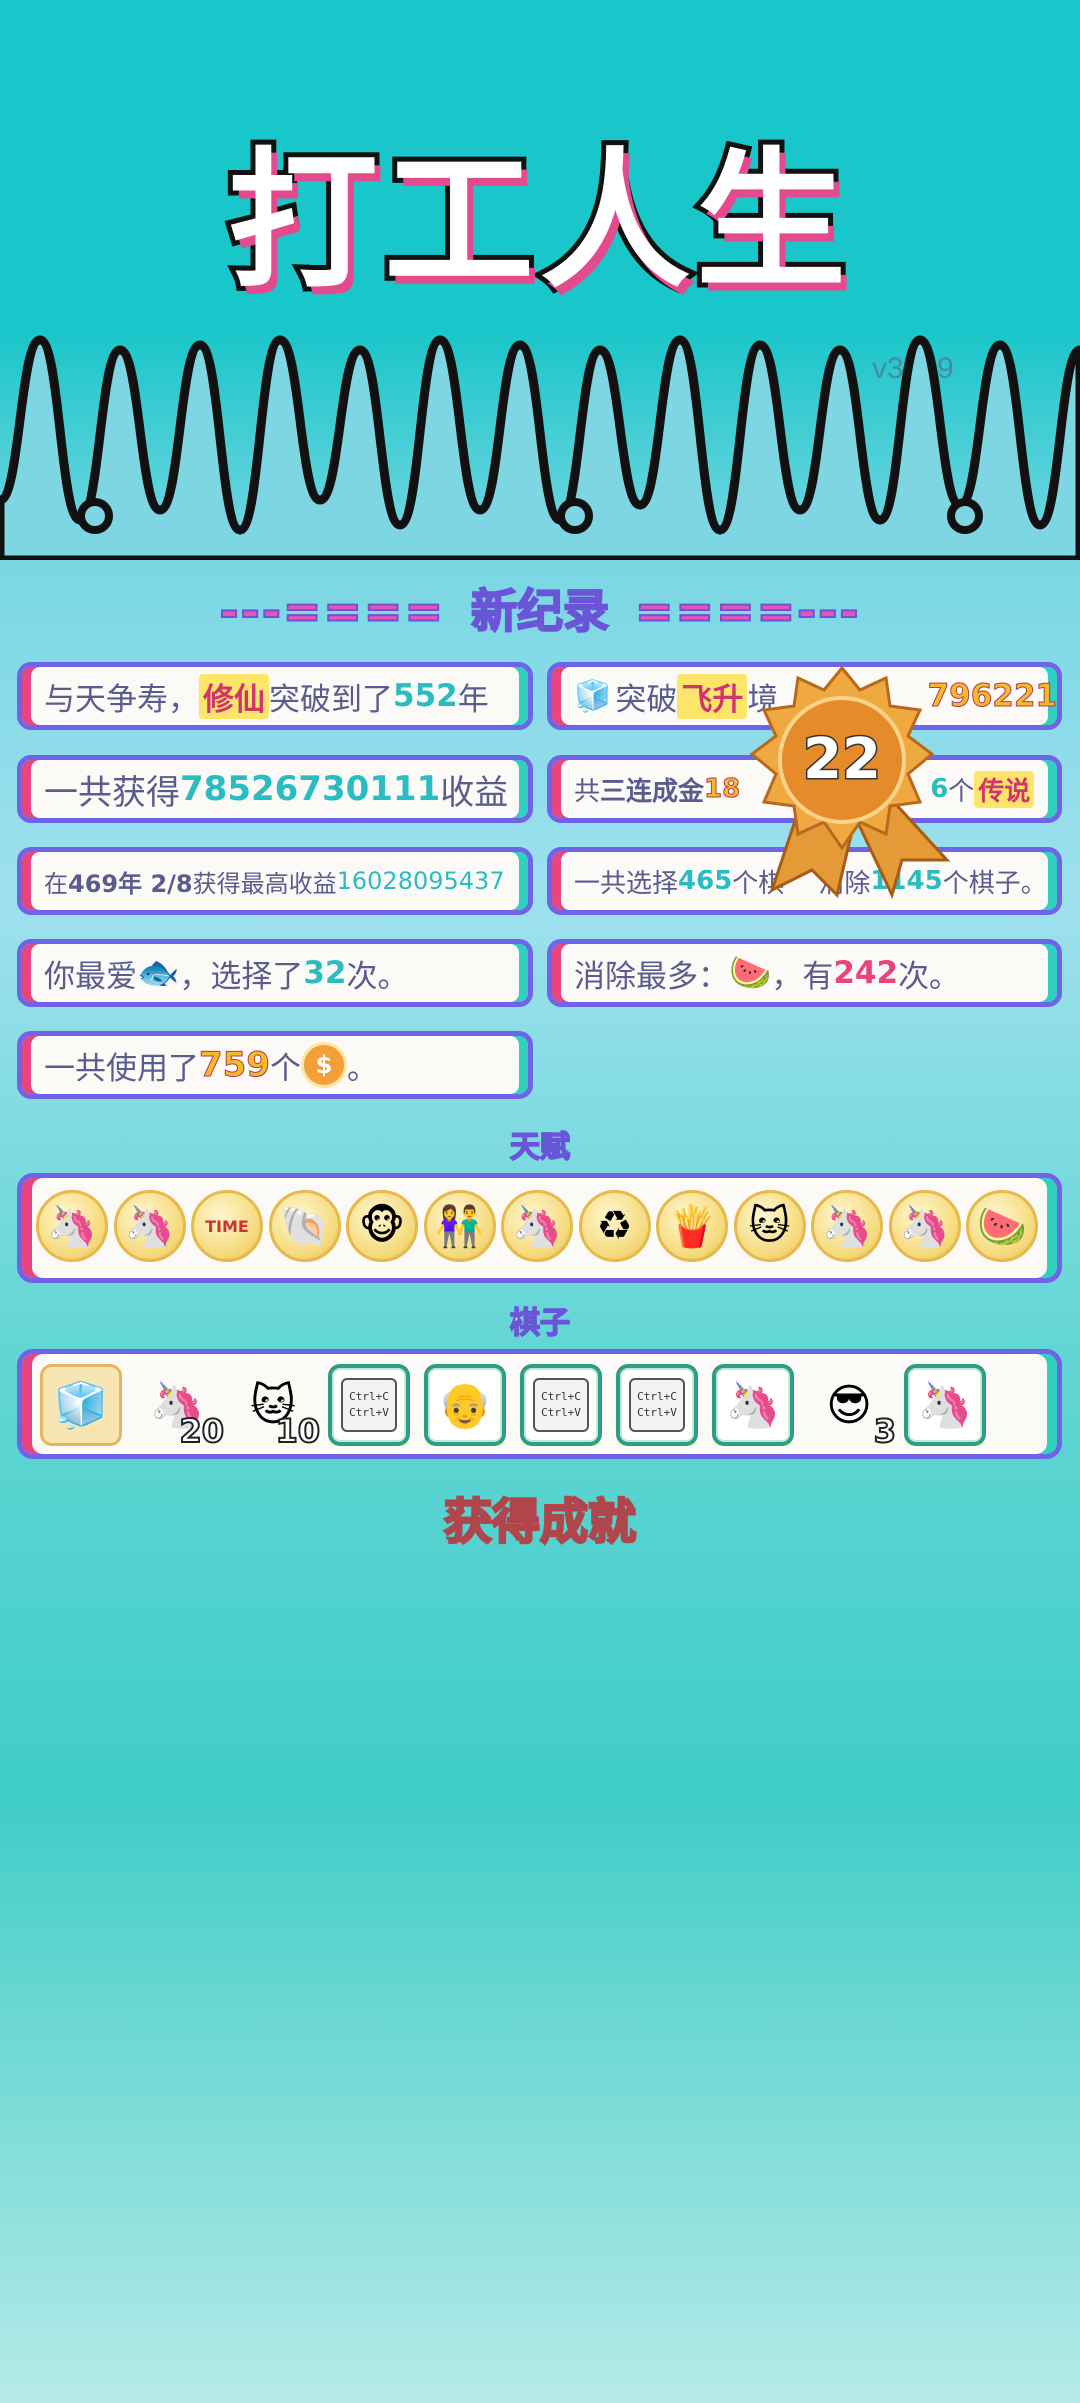 The height and width of the screenshot is (2403, 1080). Describe the element at coordinates (275, 696) in the screenshot. I see `record-longevity: 与天争寿， 修仙 突破到了 552 年` at that location.